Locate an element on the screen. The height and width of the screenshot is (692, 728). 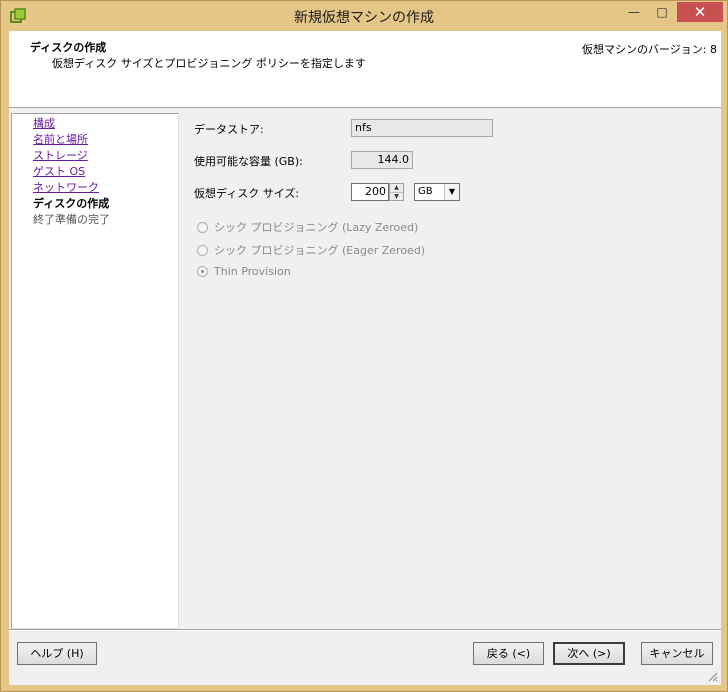
step-storage: ストレージ is located at coordinates (60, 155).